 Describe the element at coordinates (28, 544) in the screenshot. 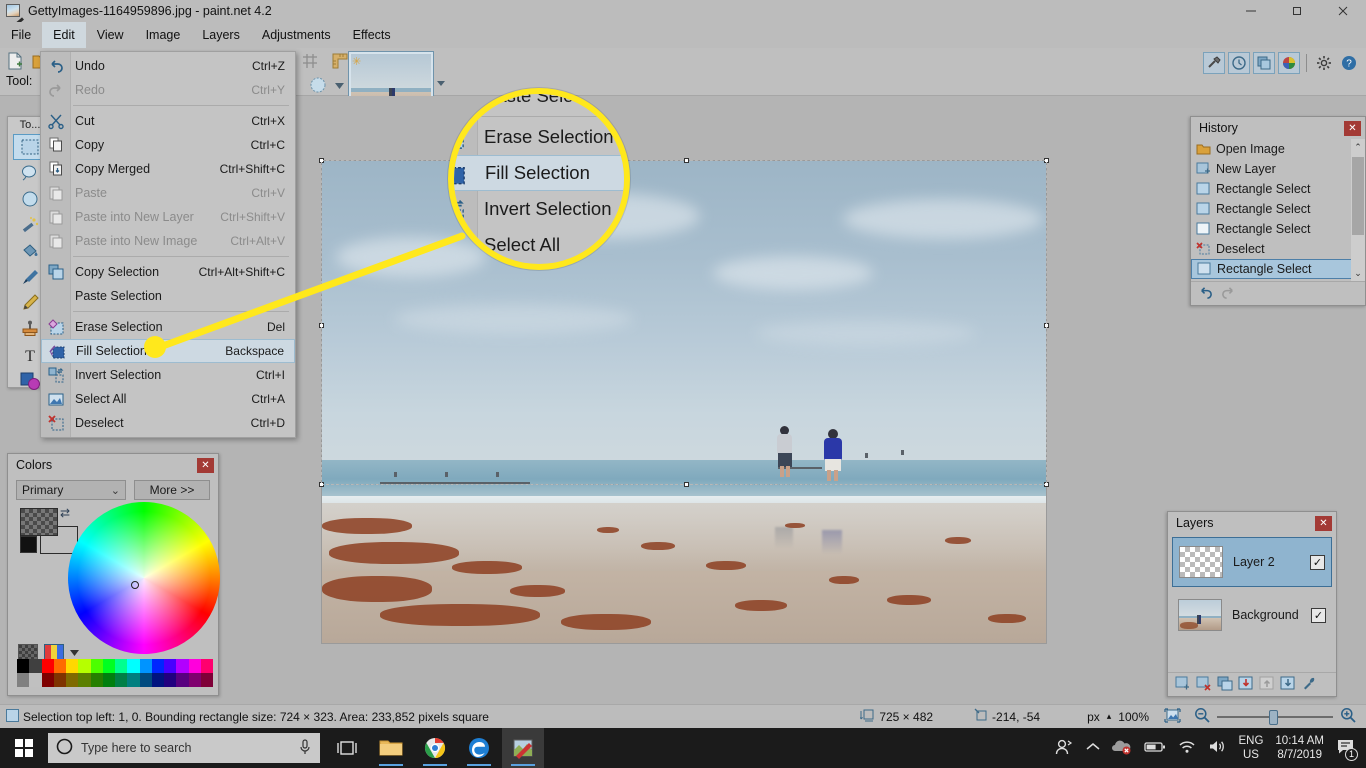

I see `reset-colors-swatch` at that location.